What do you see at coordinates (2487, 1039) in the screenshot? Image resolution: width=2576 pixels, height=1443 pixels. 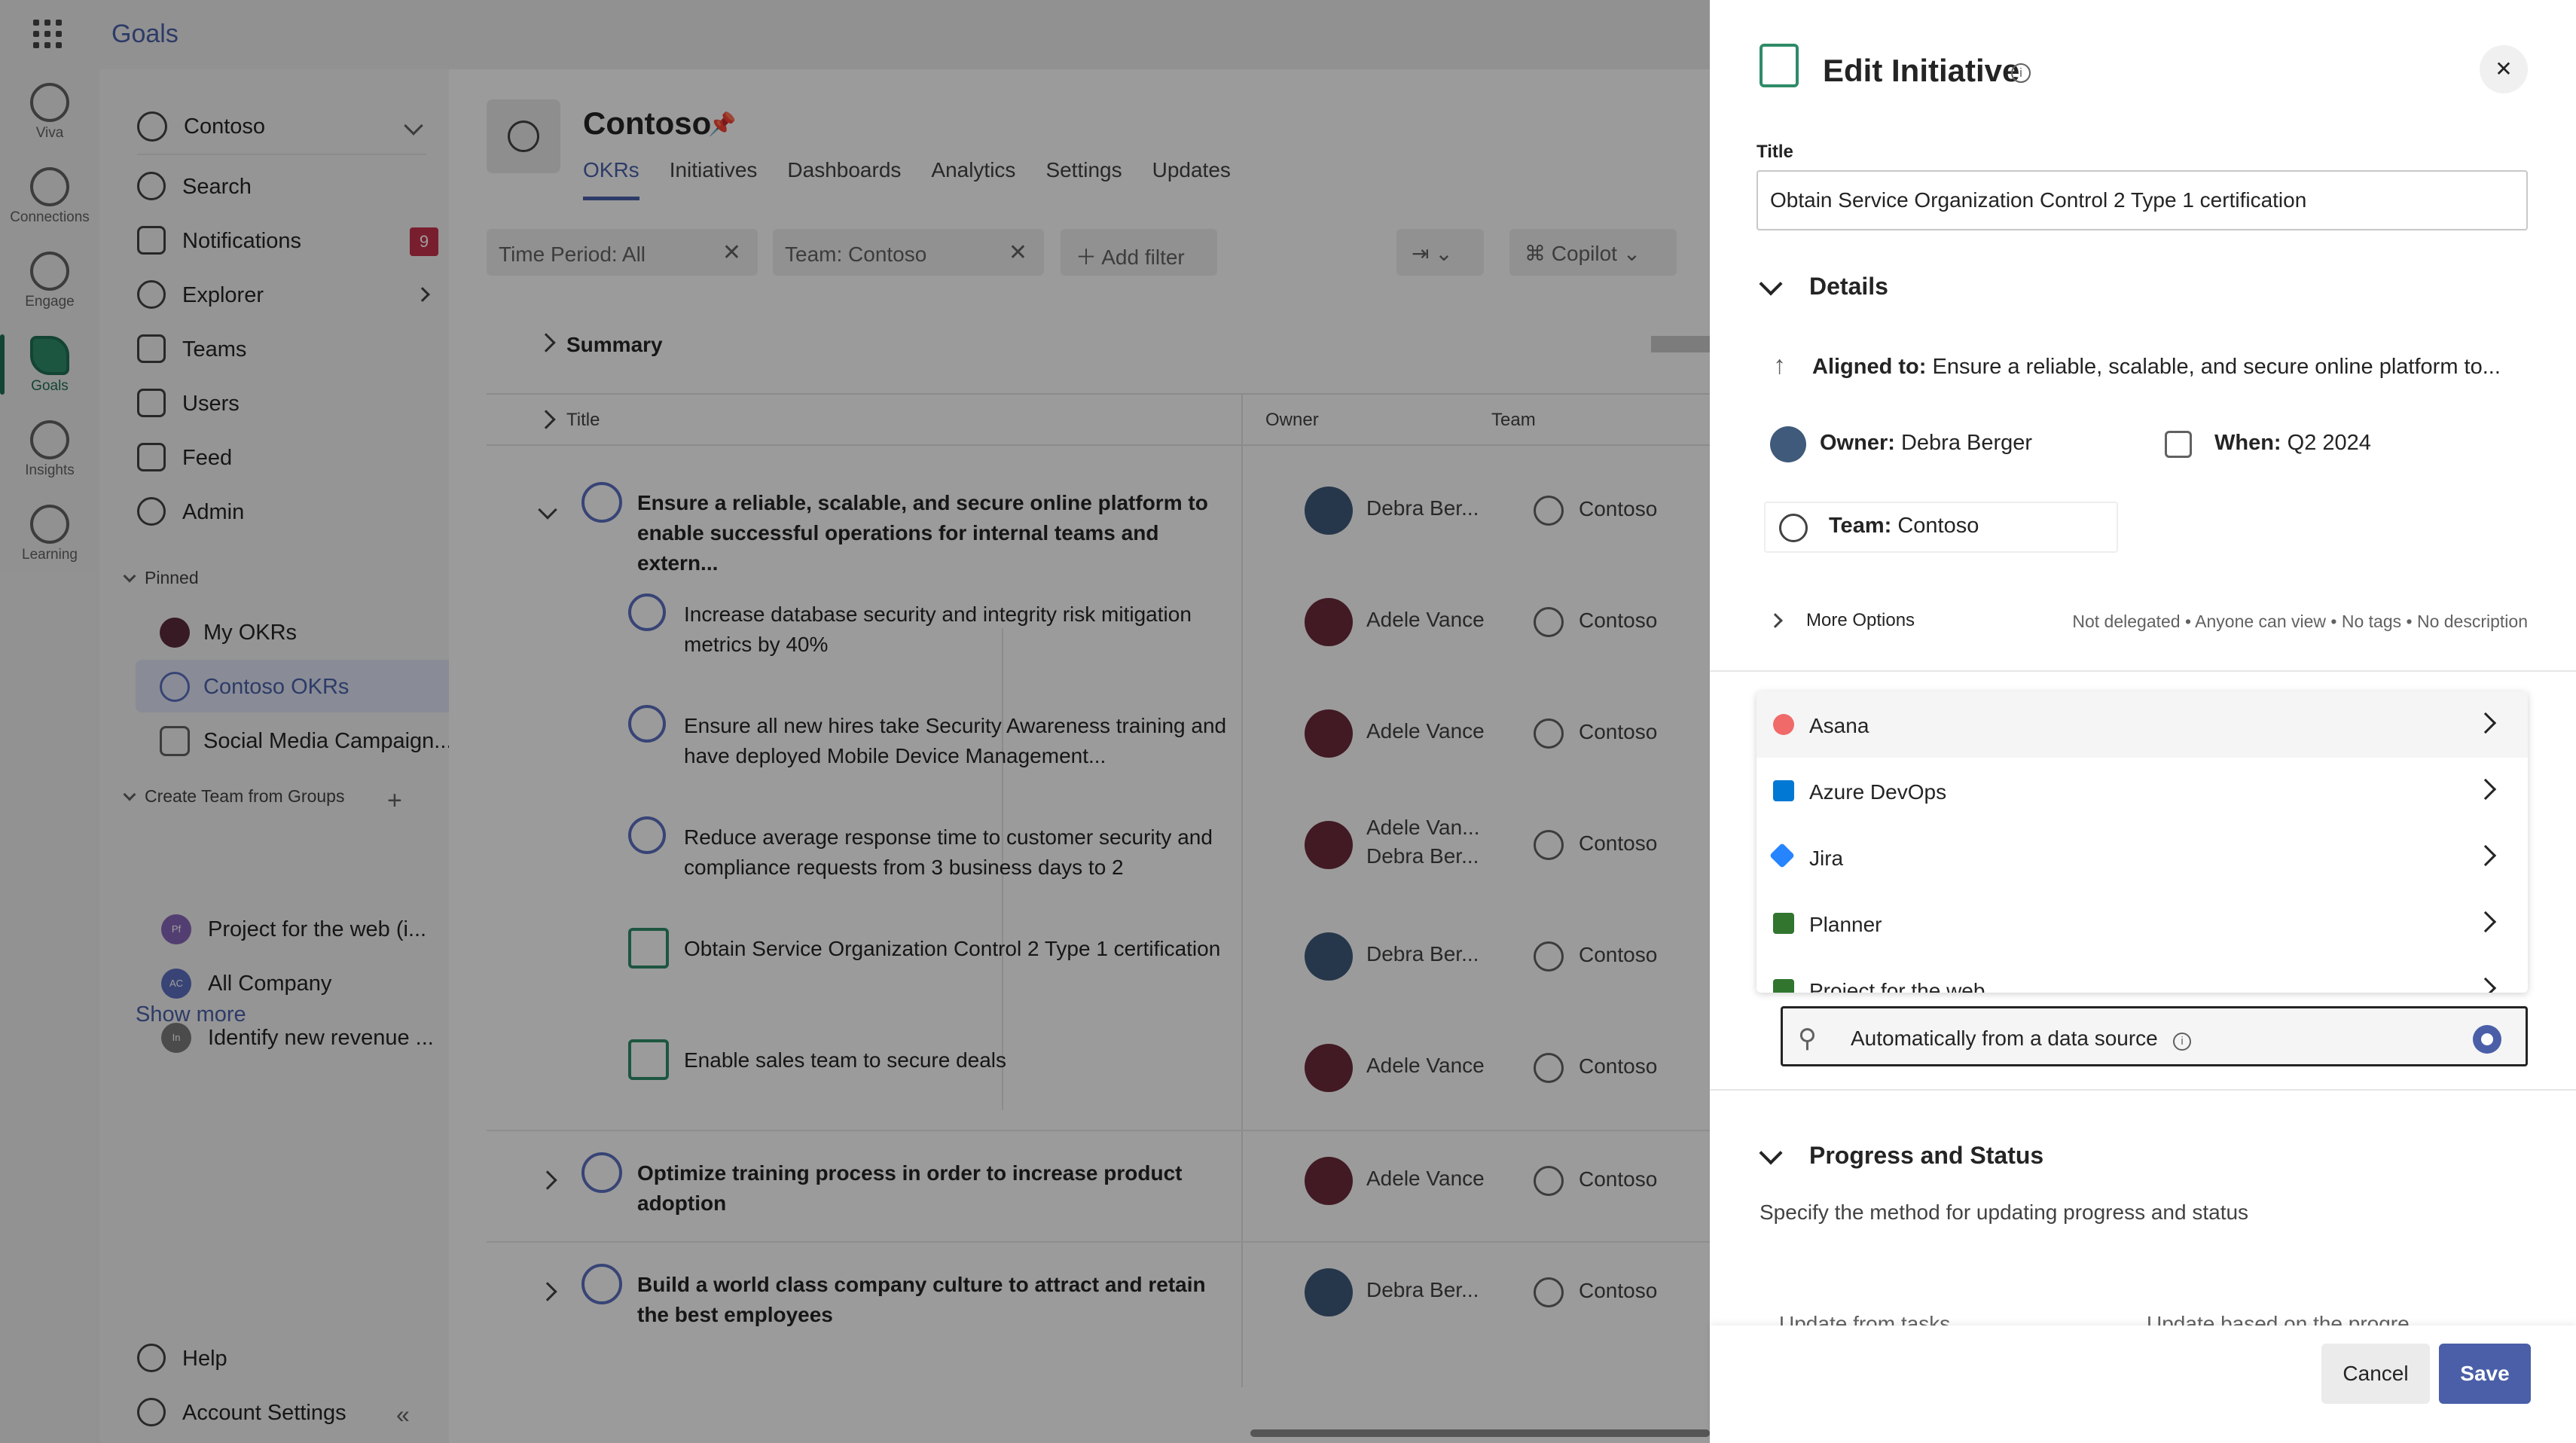 I see `radio-selected` at bounding box center [2487, 1039].